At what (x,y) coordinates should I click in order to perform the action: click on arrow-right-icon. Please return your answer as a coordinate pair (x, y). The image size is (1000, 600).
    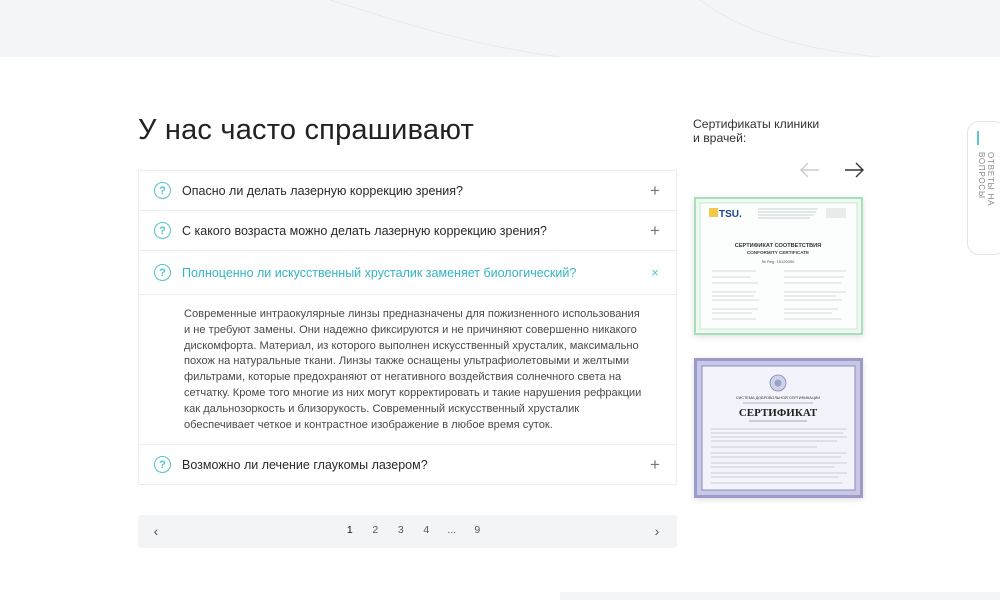
    Looking at the image, I should click on (854, 170).